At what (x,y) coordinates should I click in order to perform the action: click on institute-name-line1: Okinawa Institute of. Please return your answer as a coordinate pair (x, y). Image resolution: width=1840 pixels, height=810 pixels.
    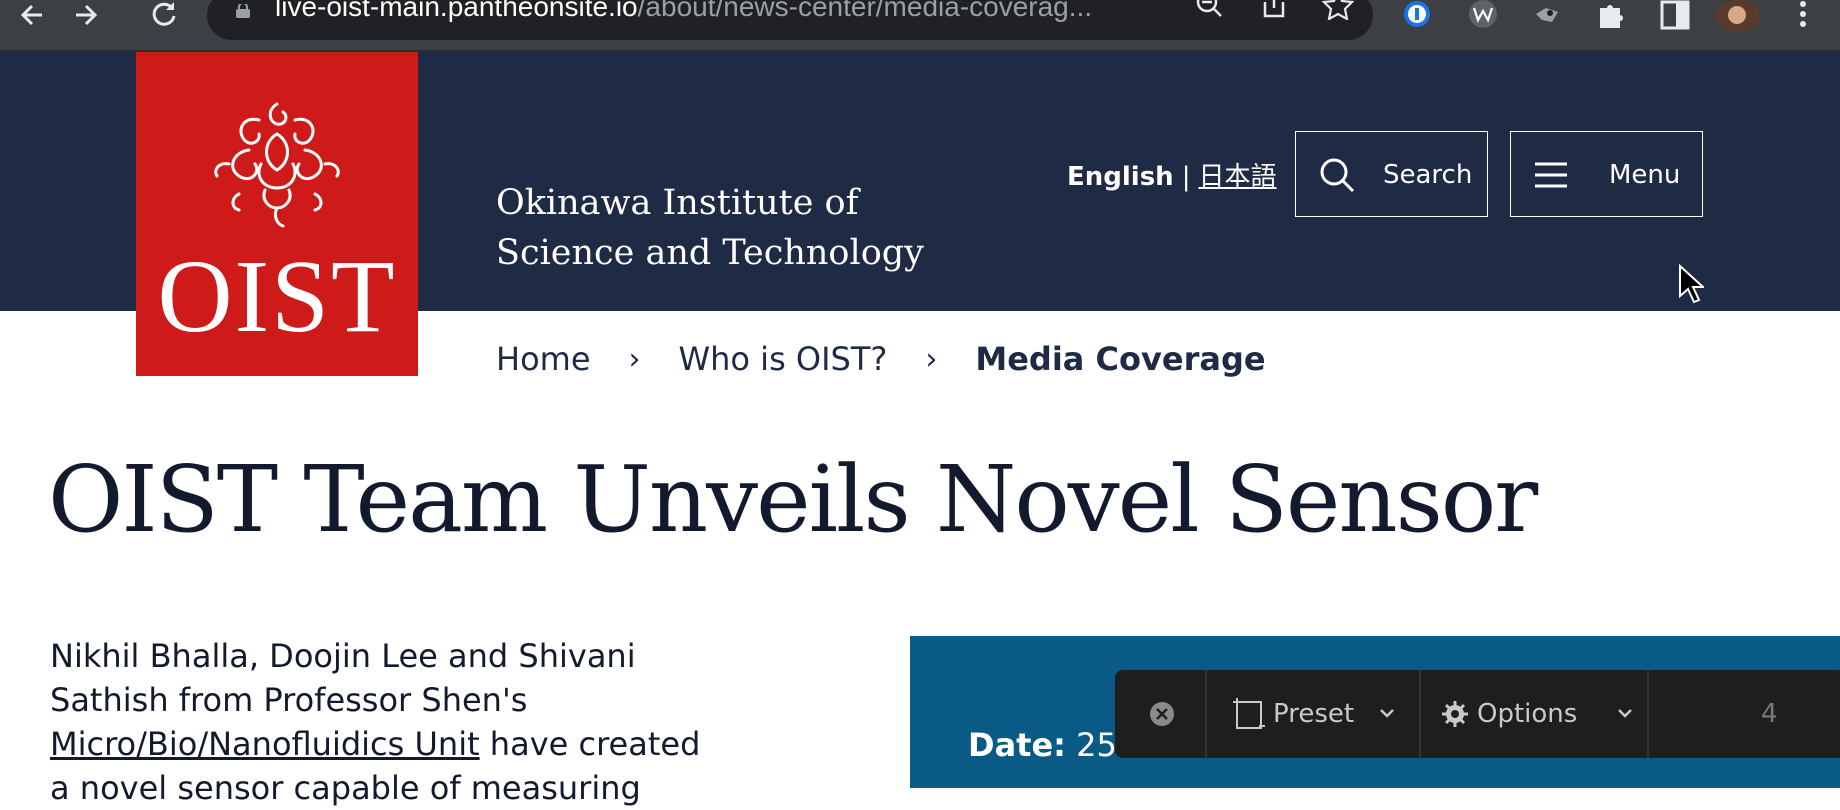
    Looking at the image, I should click on (677, 203).